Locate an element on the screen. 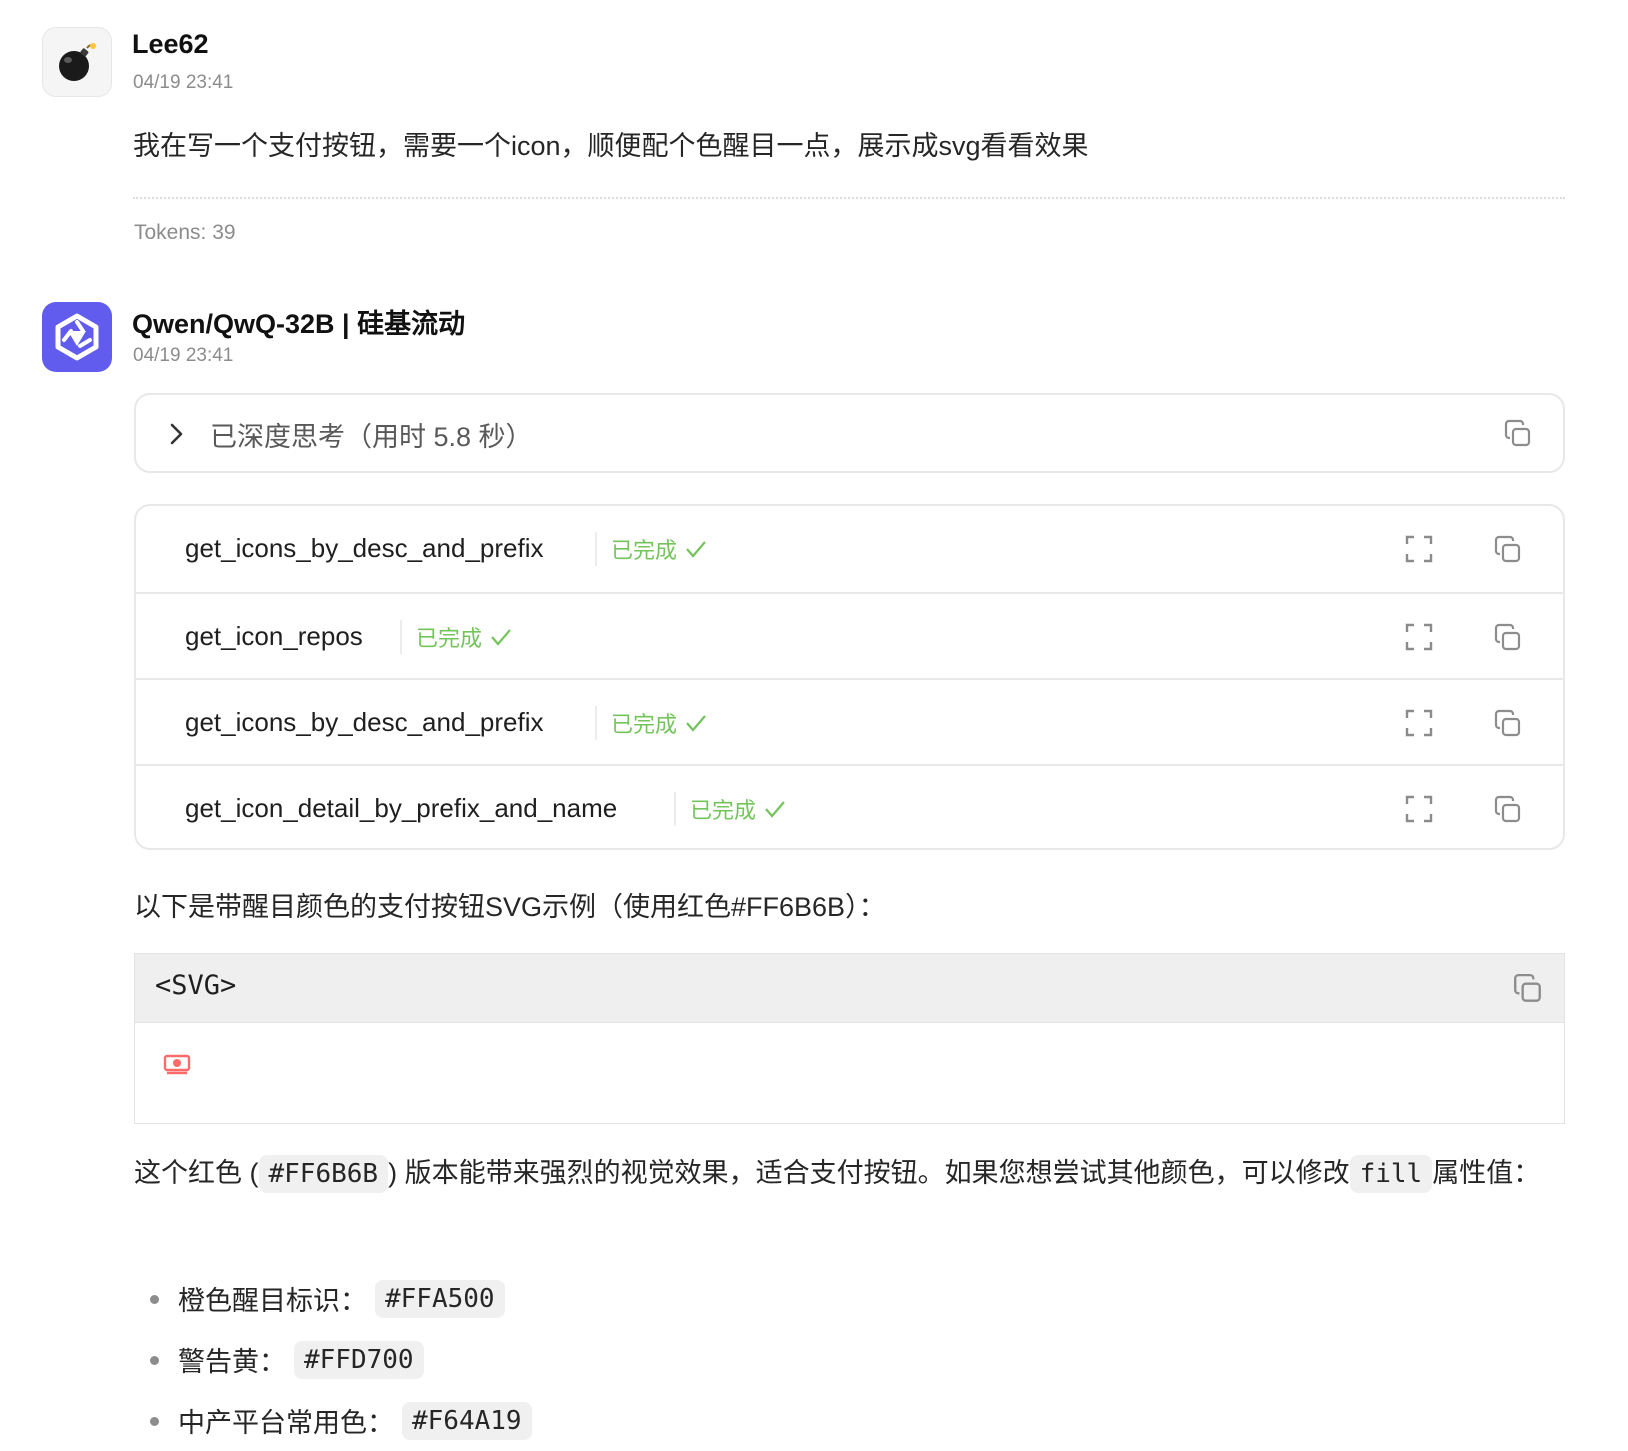 The width and height of the screenshot is (1628, 1451). code-block-header: <SVG> is located at coordinates (849, 988).